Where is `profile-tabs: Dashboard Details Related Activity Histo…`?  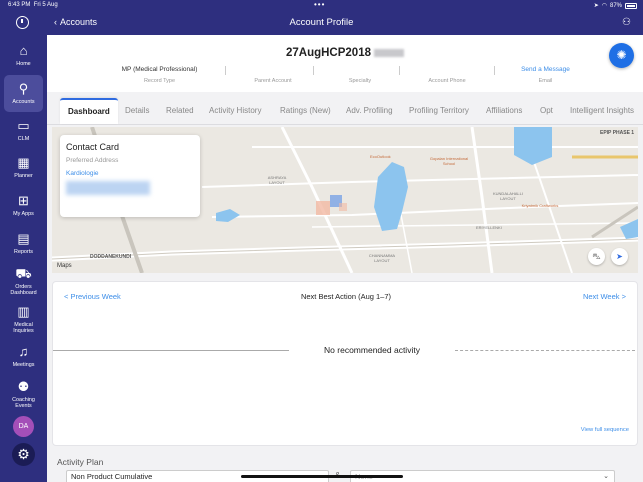 profile-tabs: Dashboard Details Related Activity Histo… is located at coordinates (345, 111).